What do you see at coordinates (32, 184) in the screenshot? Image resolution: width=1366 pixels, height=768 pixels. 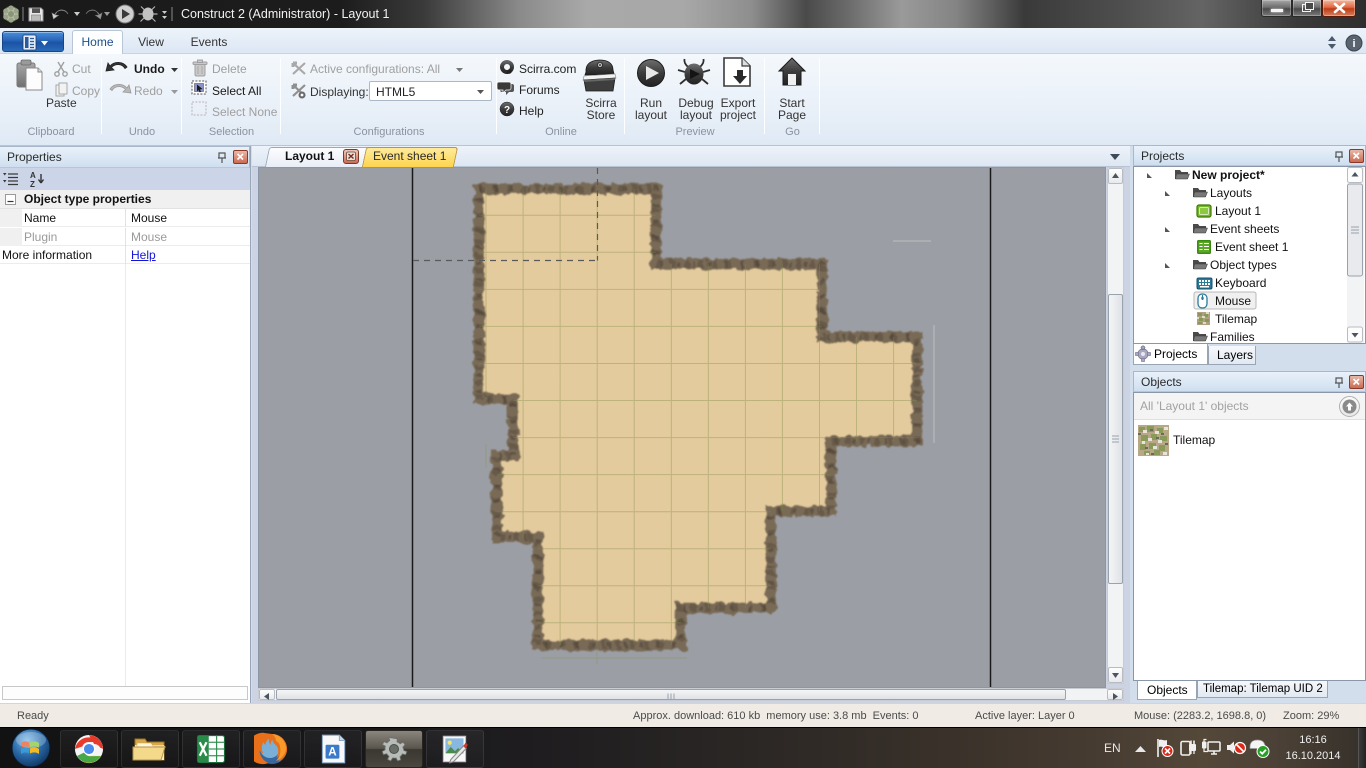 I see `svg-text: Z` at bounding box center [32, 184].